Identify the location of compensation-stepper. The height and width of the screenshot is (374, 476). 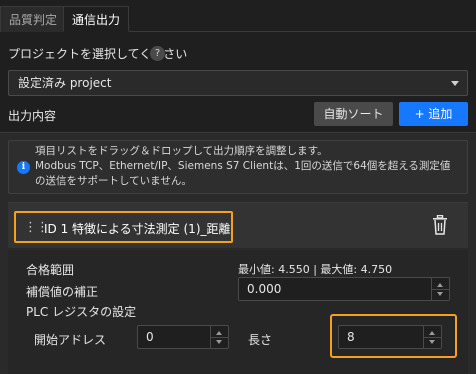
(440, 289).